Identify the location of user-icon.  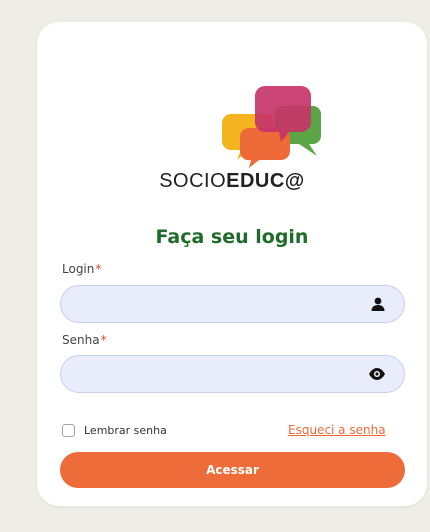
(378, 304).